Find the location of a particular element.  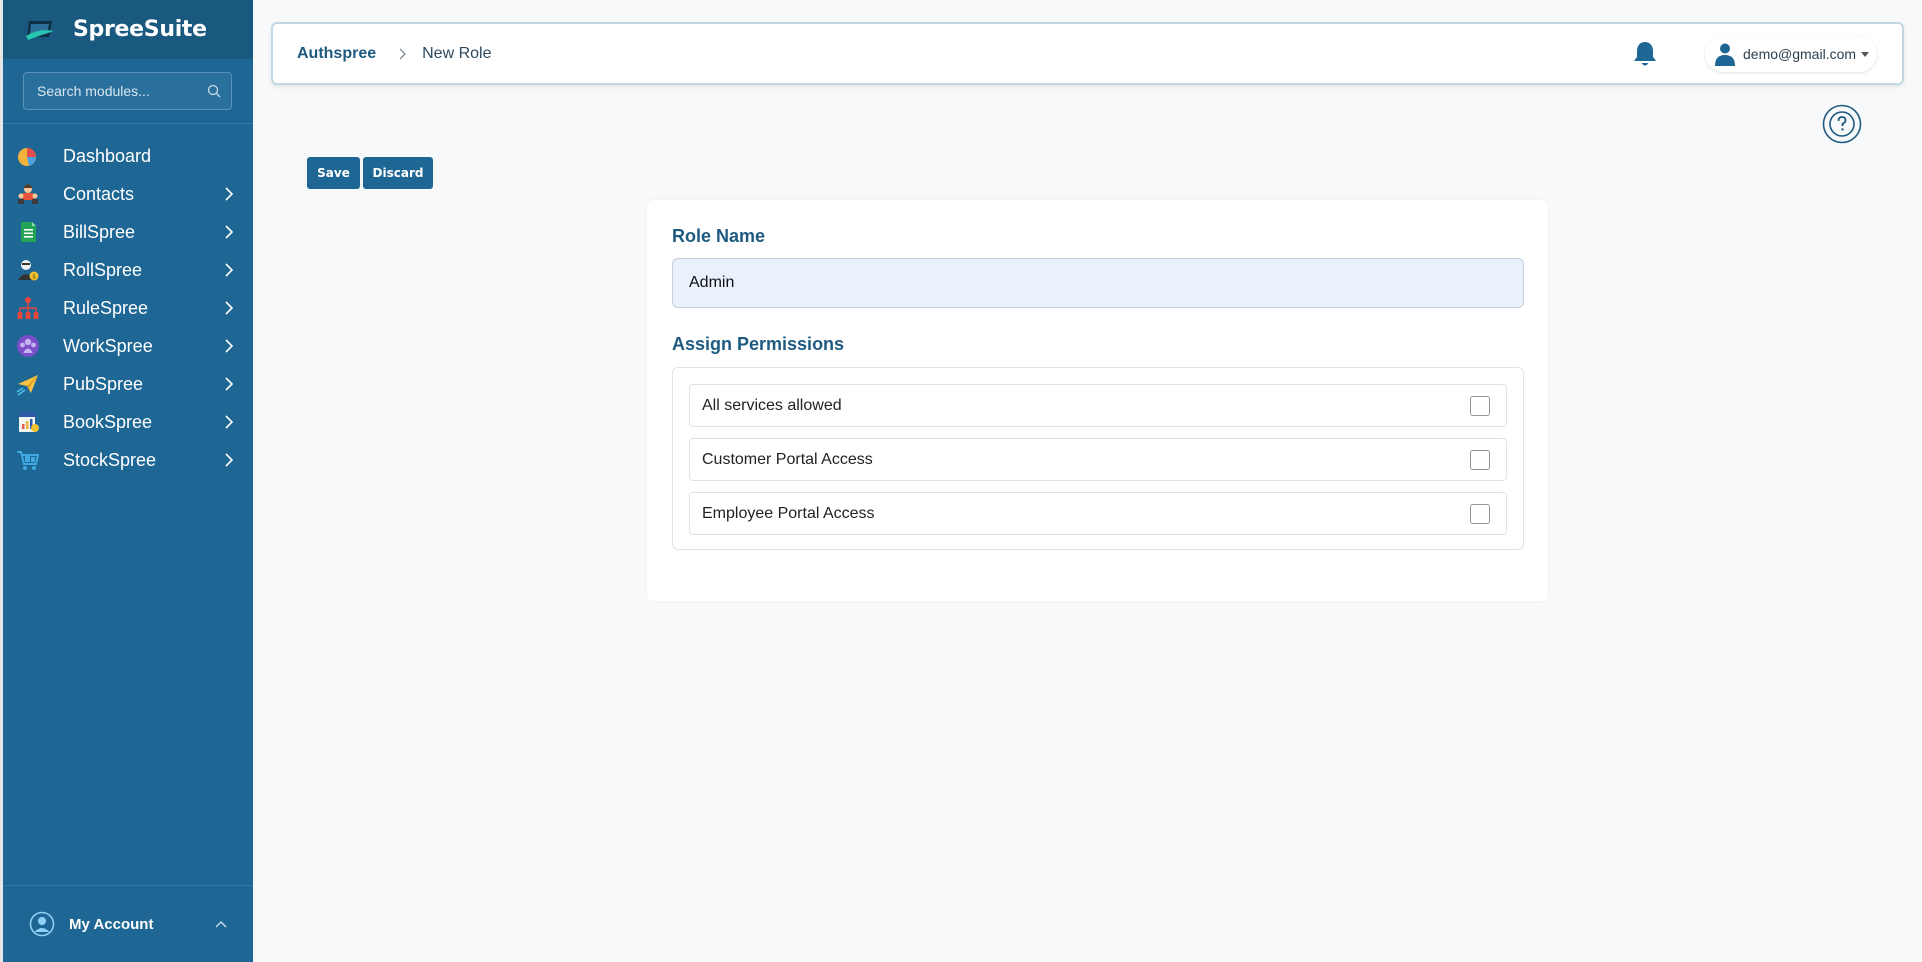

sidebar-item-label: Contacts is located at coordinates (99, 193).